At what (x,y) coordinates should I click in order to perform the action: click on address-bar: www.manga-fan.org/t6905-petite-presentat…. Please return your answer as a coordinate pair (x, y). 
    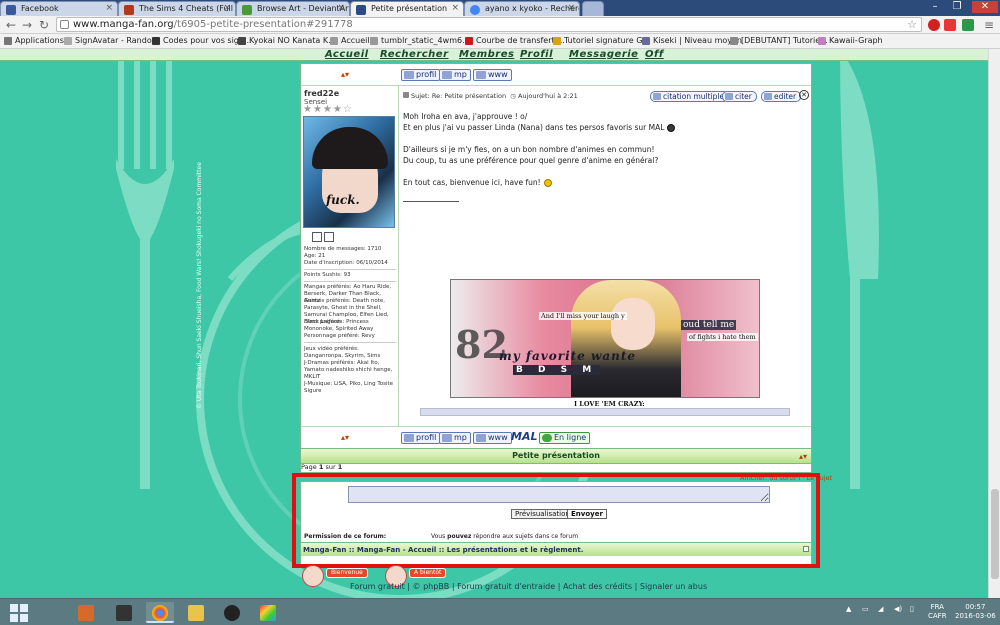
    Looking at the image, I should click on (489, 24).